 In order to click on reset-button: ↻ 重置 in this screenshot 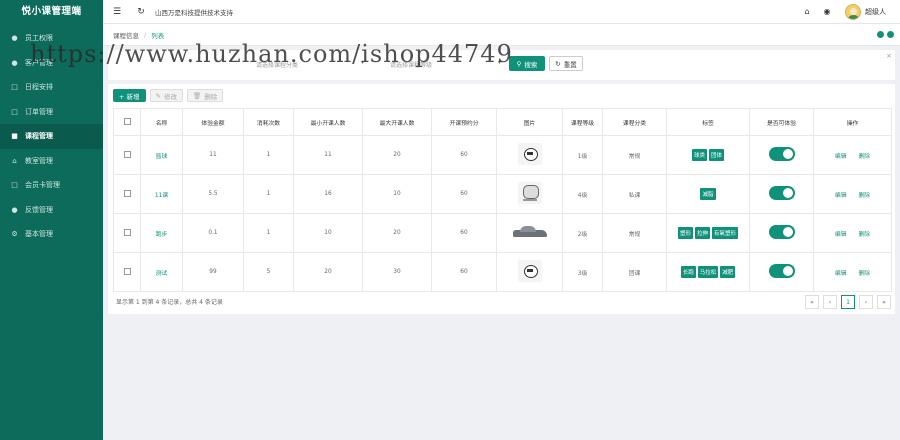, I will do `click(566, 63)`.